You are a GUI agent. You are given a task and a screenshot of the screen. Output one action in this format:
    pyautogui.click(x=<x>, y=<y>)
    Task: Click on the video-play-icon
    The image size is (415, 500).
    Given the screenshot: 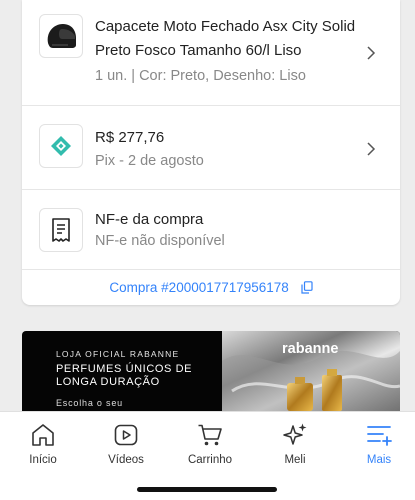 What is the action you would take?
    pyautogui.click(x=126, y=435)
    